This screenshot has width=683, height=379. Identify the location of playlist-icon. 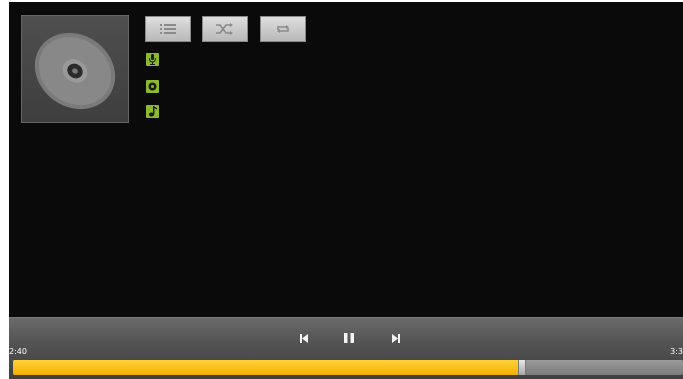
(168, 29).